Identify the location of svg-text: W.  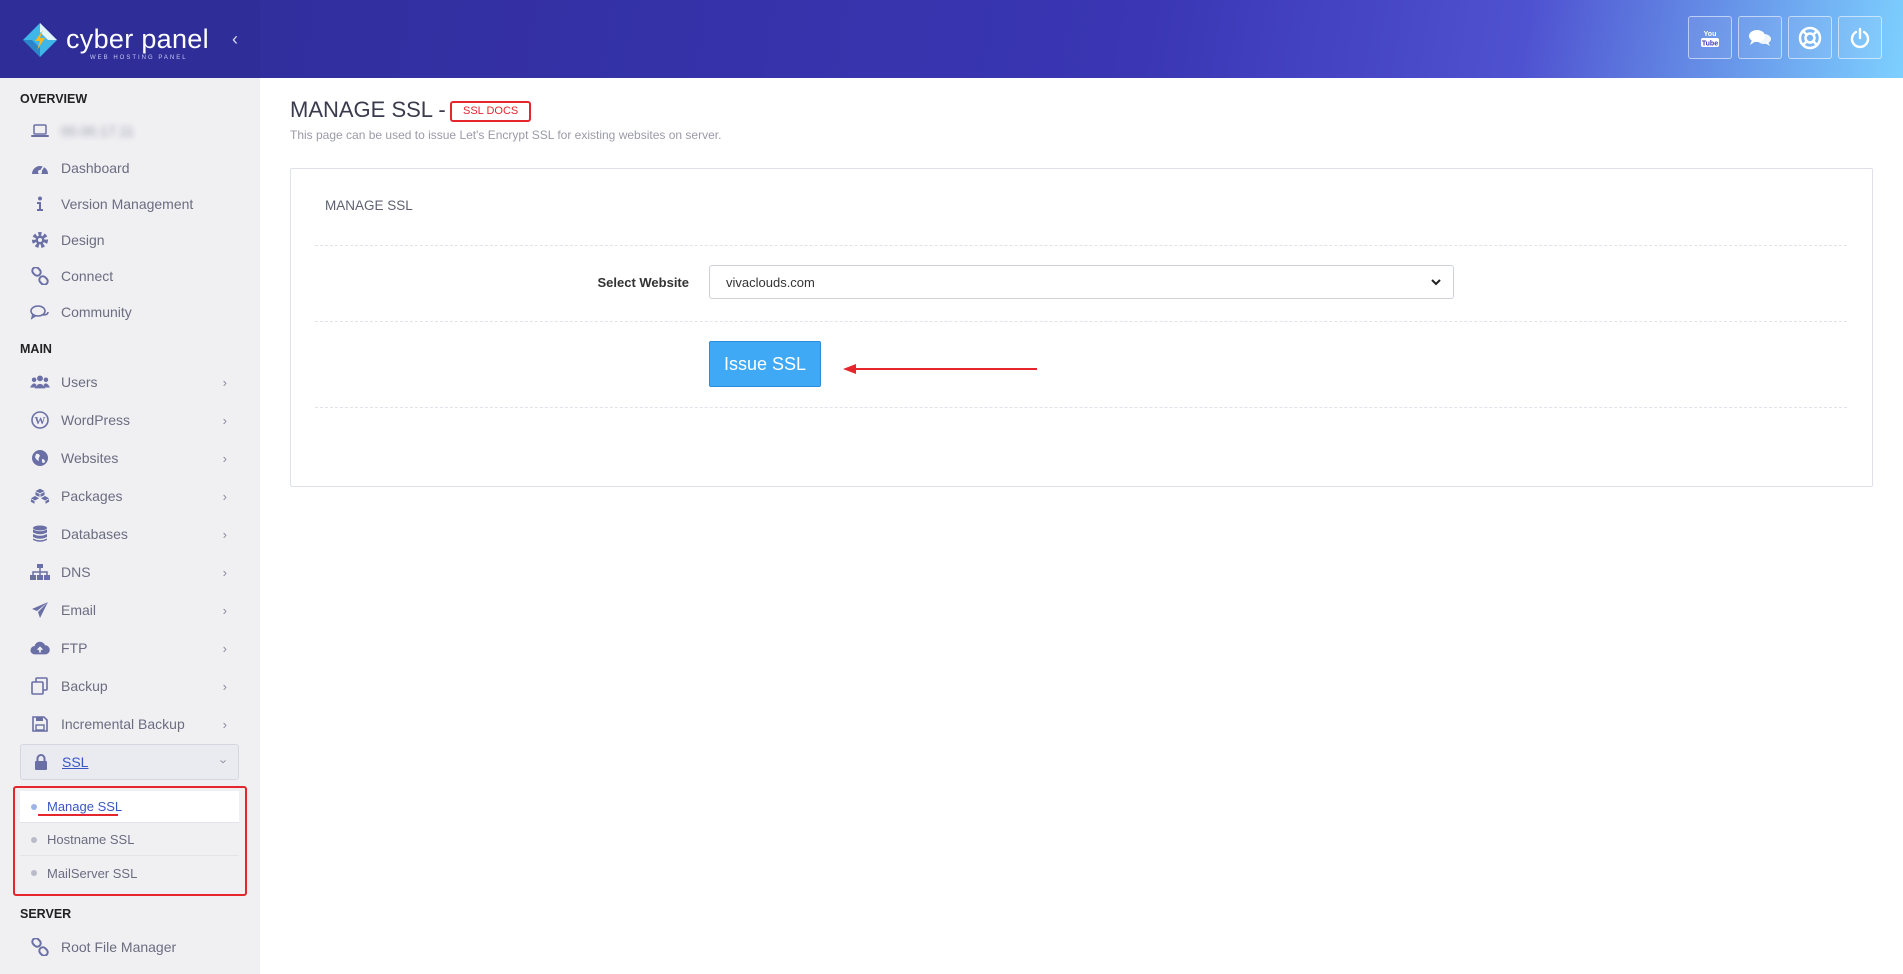
(40, 421).